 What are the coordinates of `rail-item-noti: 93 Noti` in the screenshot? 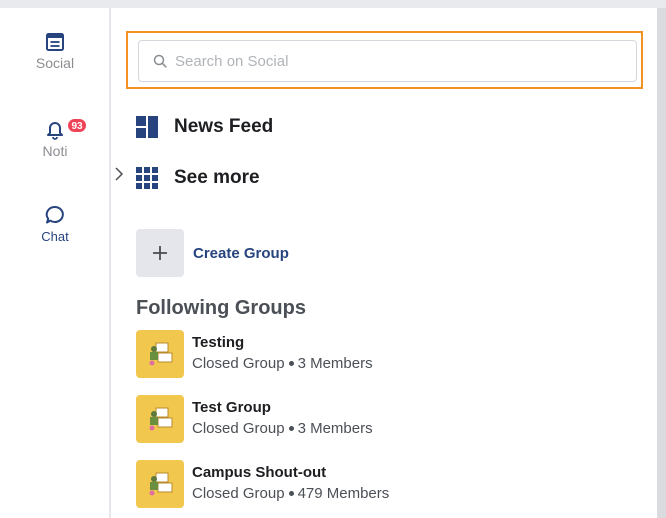 It's located at (55, 138).